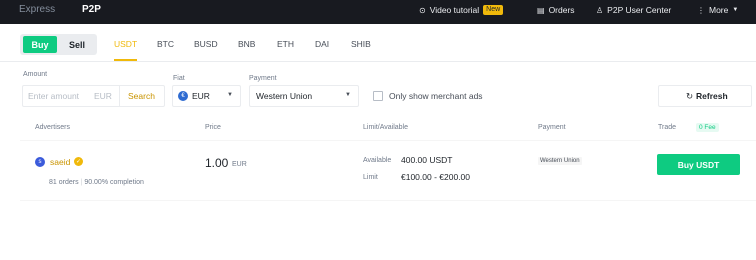 The width and height of the screenshot is (756, 260). I want to click on fiat-select-value: EUR, so click(201, 96).